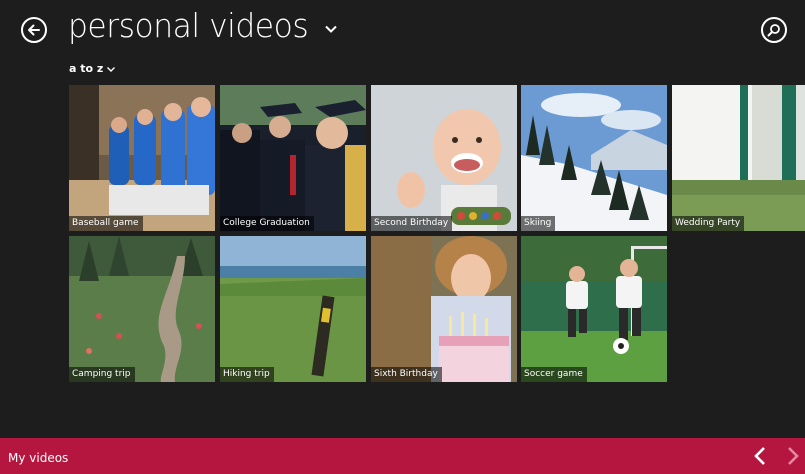 The width and height of the screenshot is (805, 474). I want to click on back-button, so click(34, 30).